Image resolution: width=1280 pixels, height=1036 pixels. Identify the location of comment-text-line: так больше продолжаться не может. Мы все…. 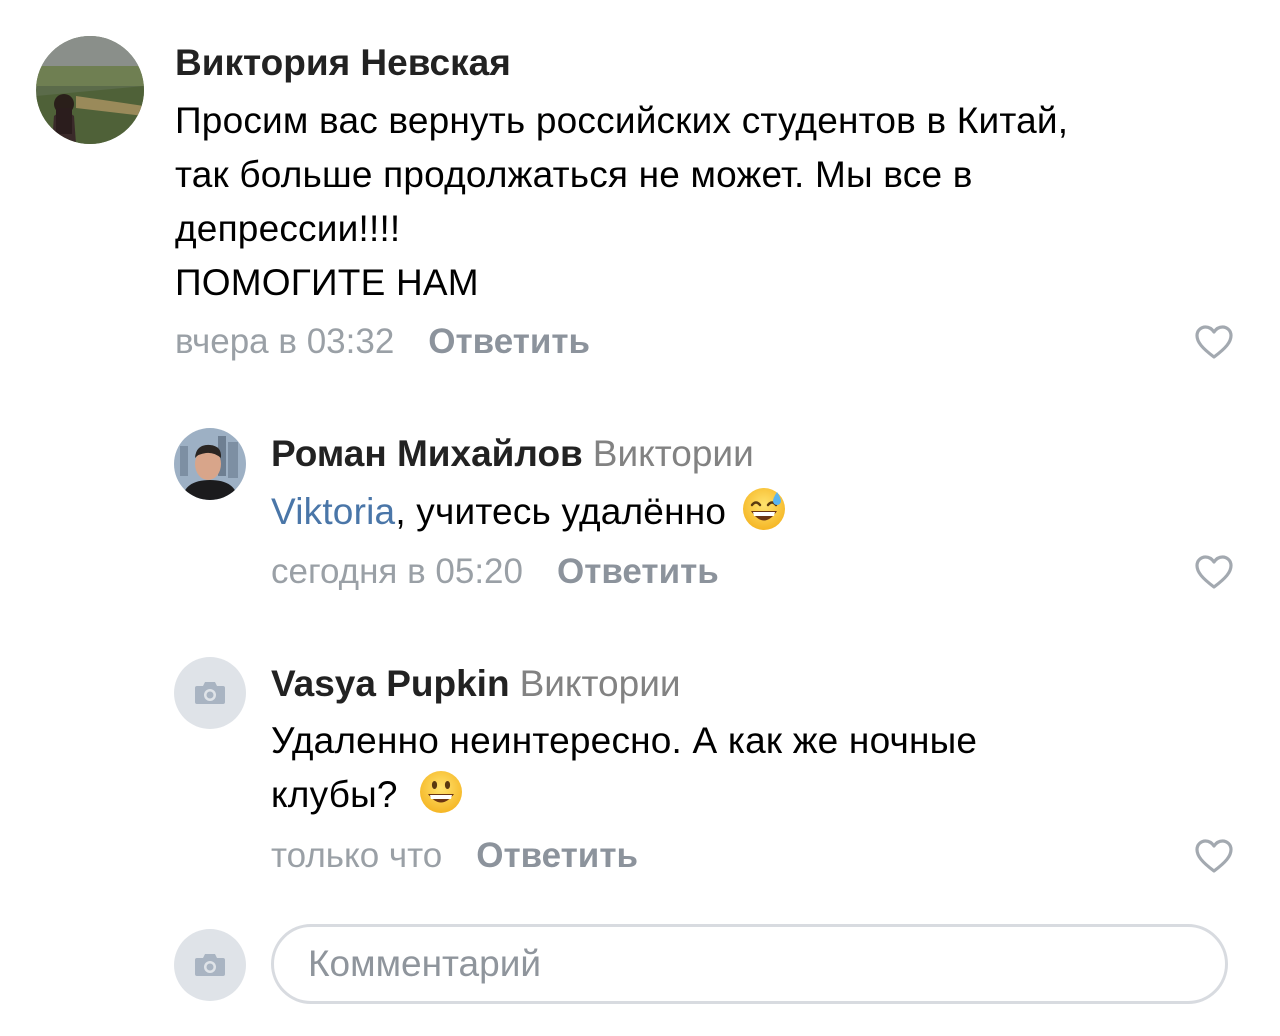
(574, 174).